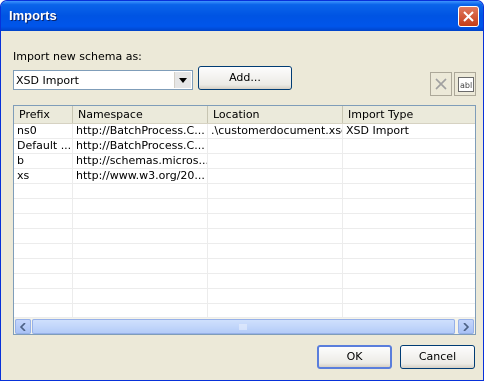 The height and width of the screenshot is (381, 484). What do you see at coordinates (47, 80) in the screenshot?
I see `schema-type-value: XSD Import` at bounding box center [47, 80].